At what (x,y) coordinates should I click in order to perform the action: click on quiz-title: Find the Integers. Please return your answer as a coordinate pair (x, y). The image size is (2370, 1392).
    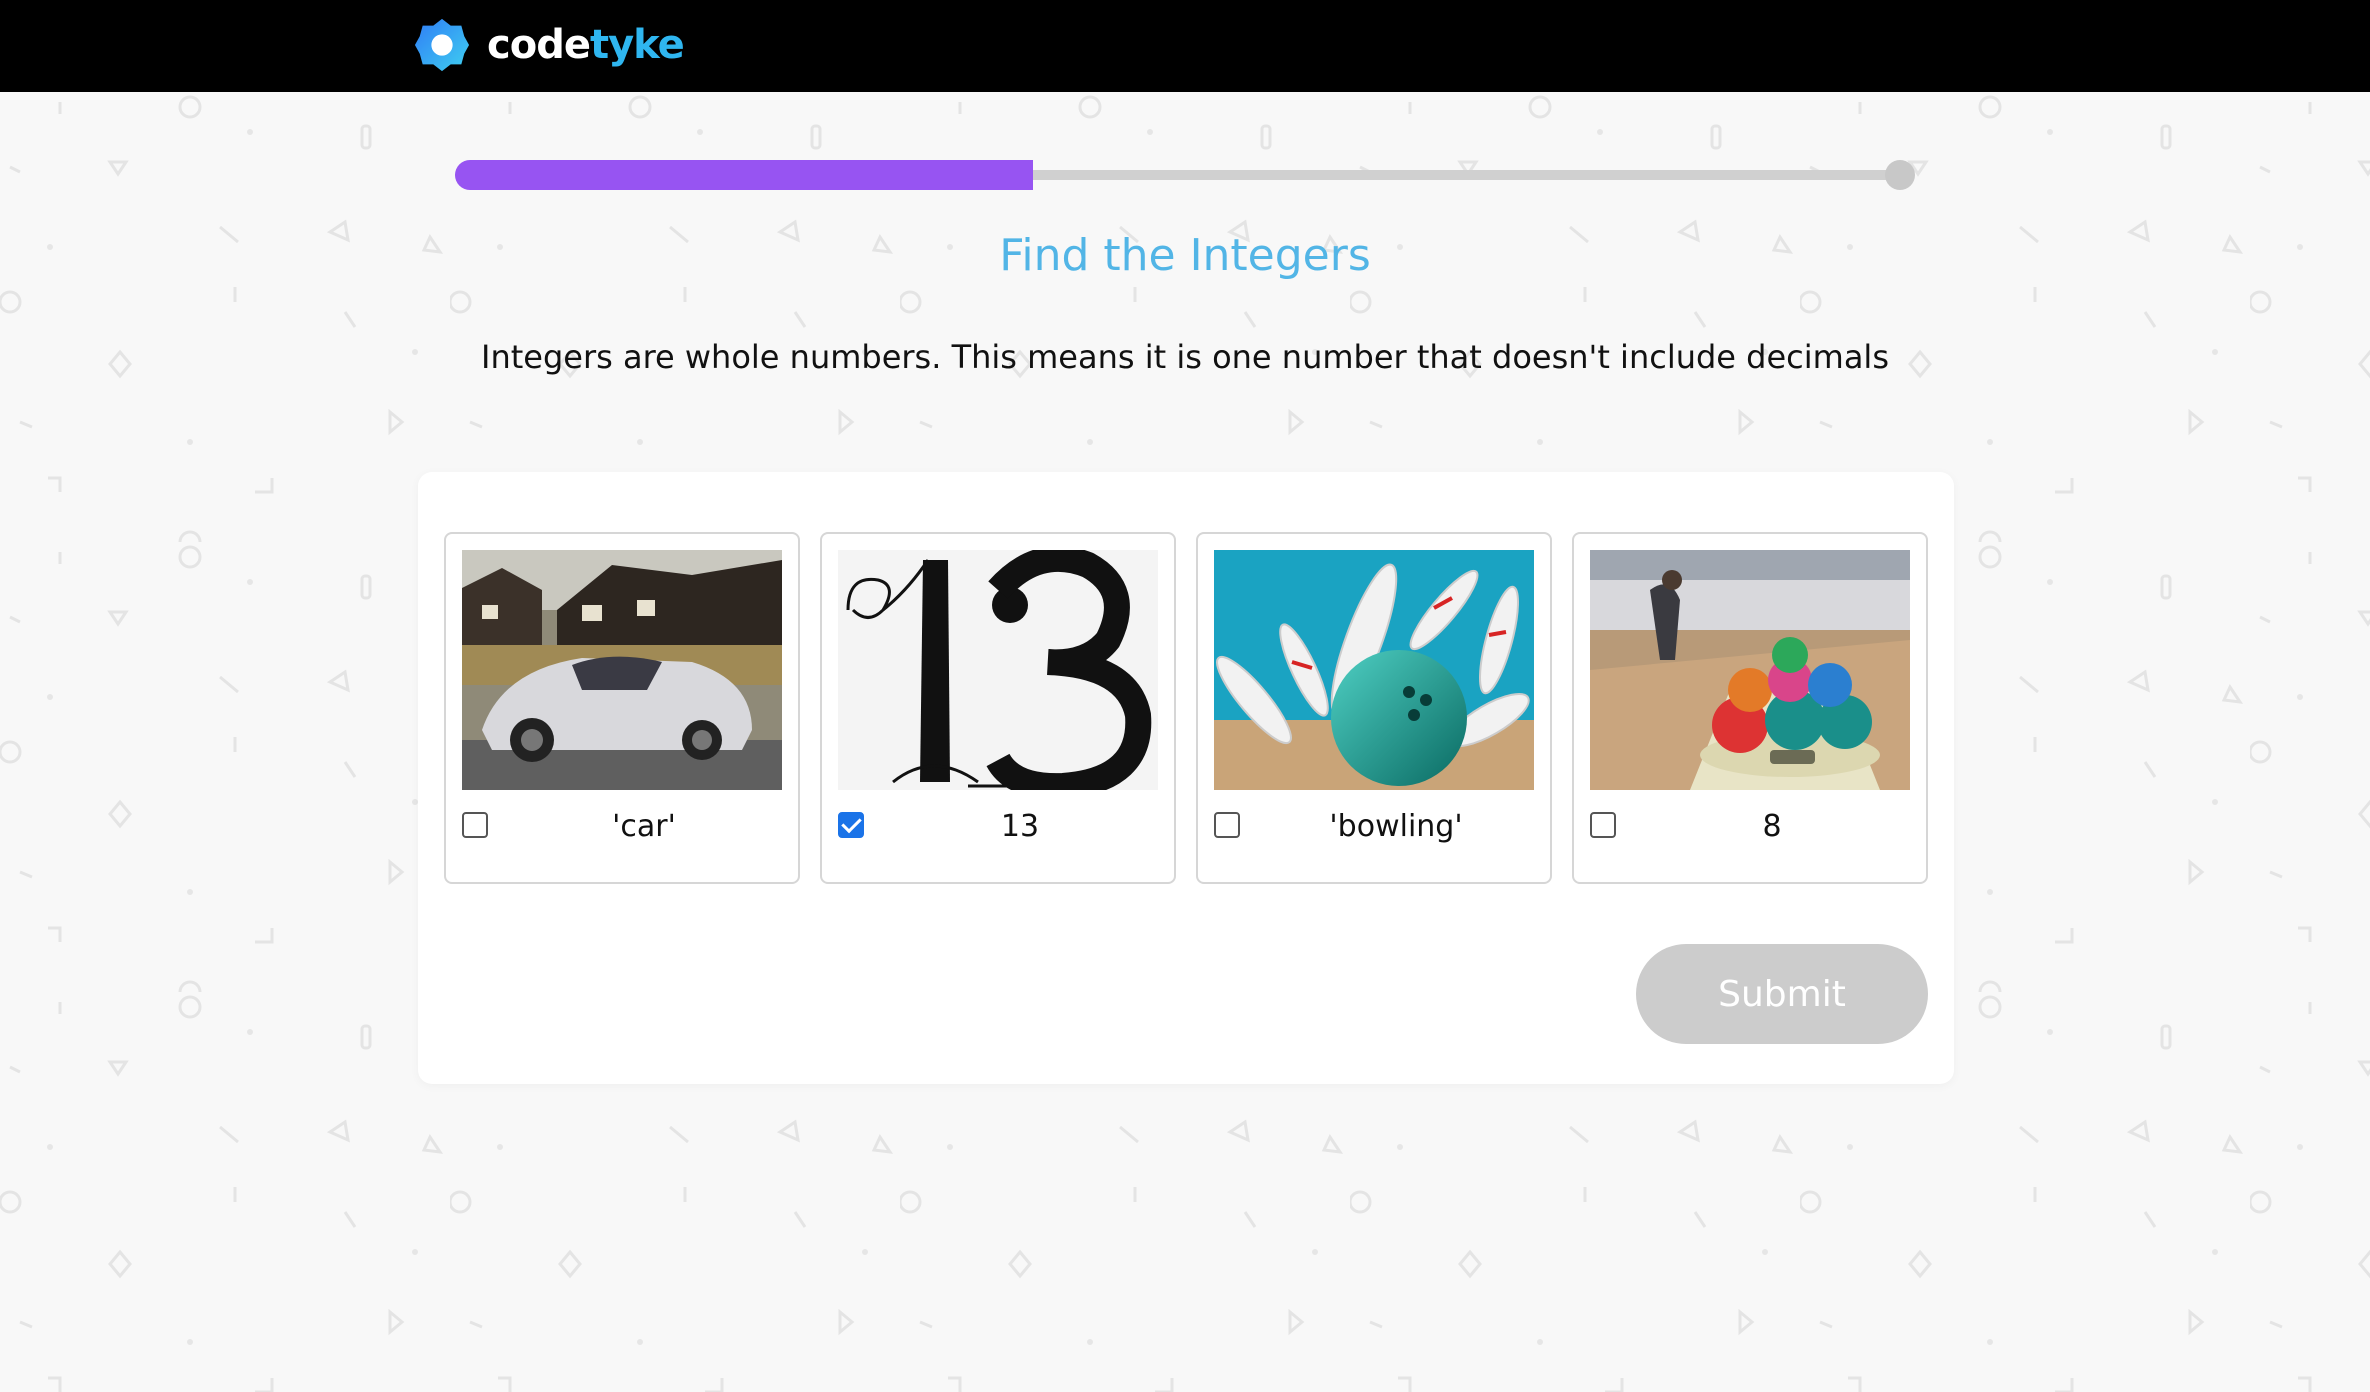
    Looking at the image, I should click on (1185, 255).